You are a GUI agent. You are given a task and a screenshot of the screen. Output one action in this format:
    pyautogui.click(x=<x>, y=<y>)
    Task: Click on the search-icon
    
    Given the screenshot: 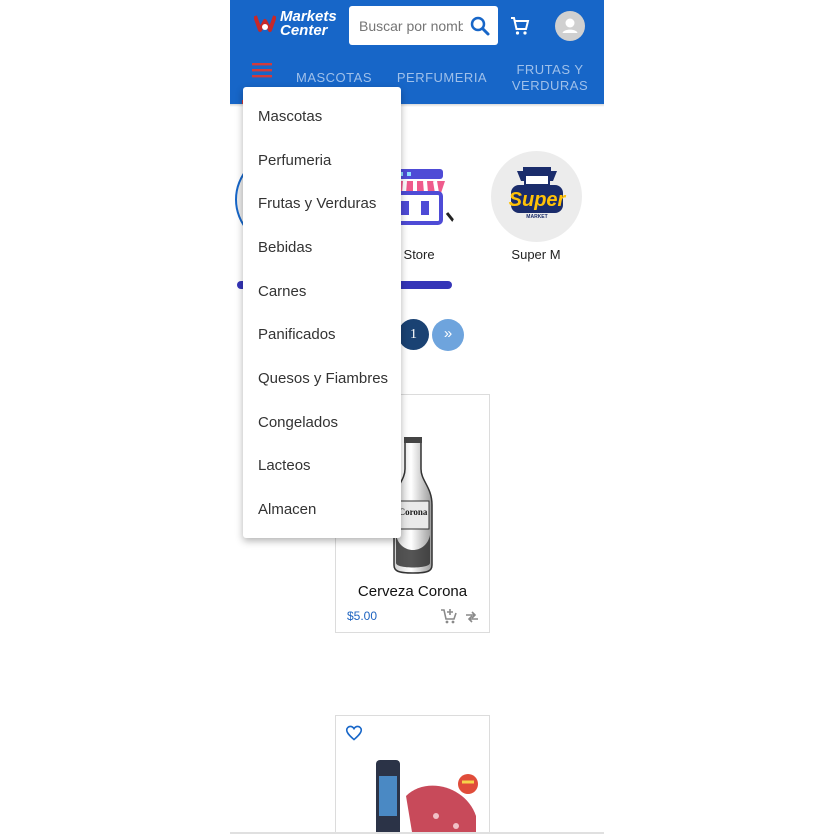 What is the action you would take?
    pyautogui.click(x=480, y=26)
    